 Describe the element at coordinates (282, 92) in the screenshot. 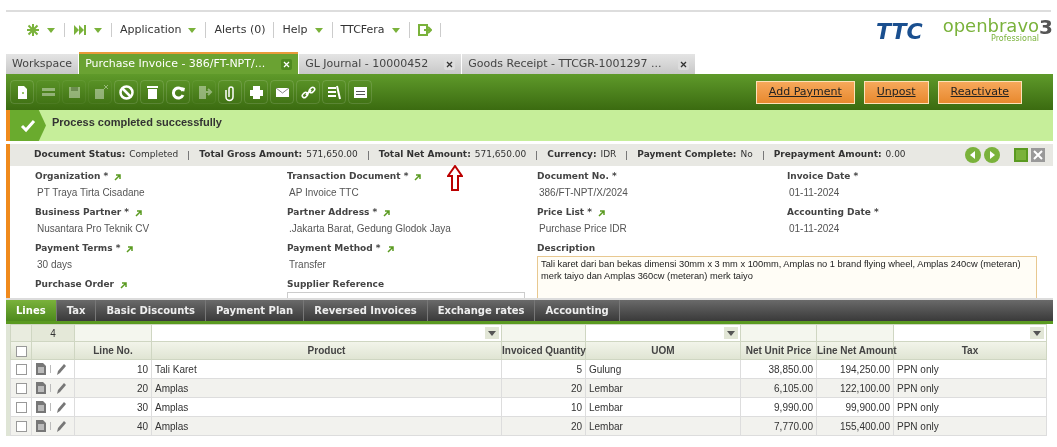

I see `email-icon` at that location.